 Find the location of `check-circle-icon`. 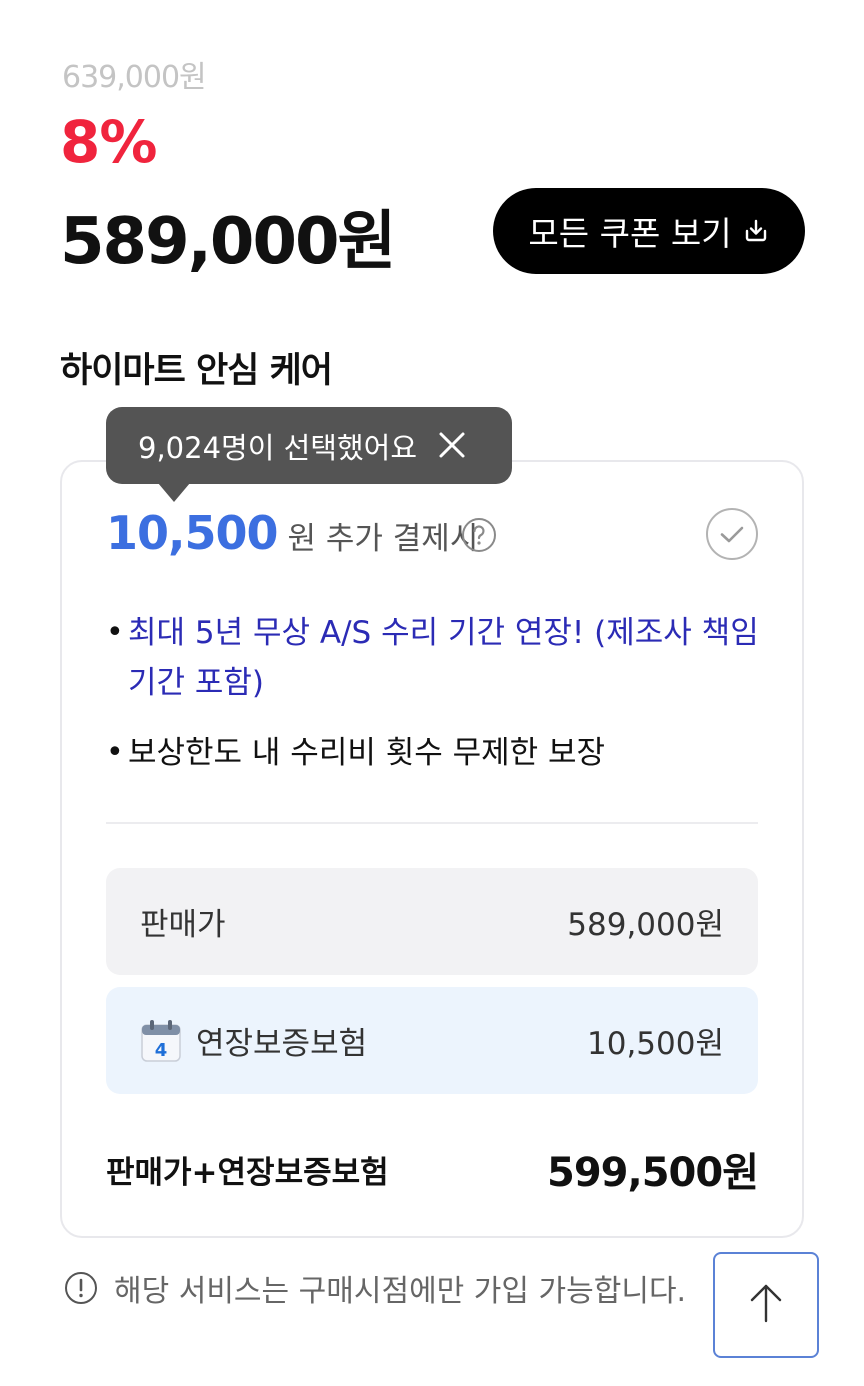

check-circle-icon is located at coordinates (732, 534).